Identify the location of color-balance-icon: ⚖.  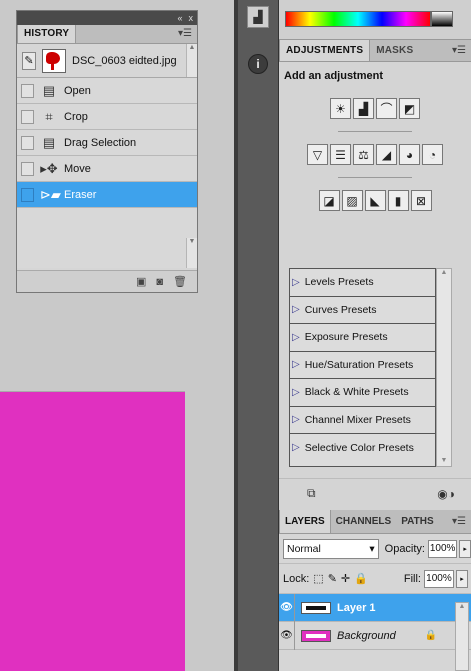
(363, 154).